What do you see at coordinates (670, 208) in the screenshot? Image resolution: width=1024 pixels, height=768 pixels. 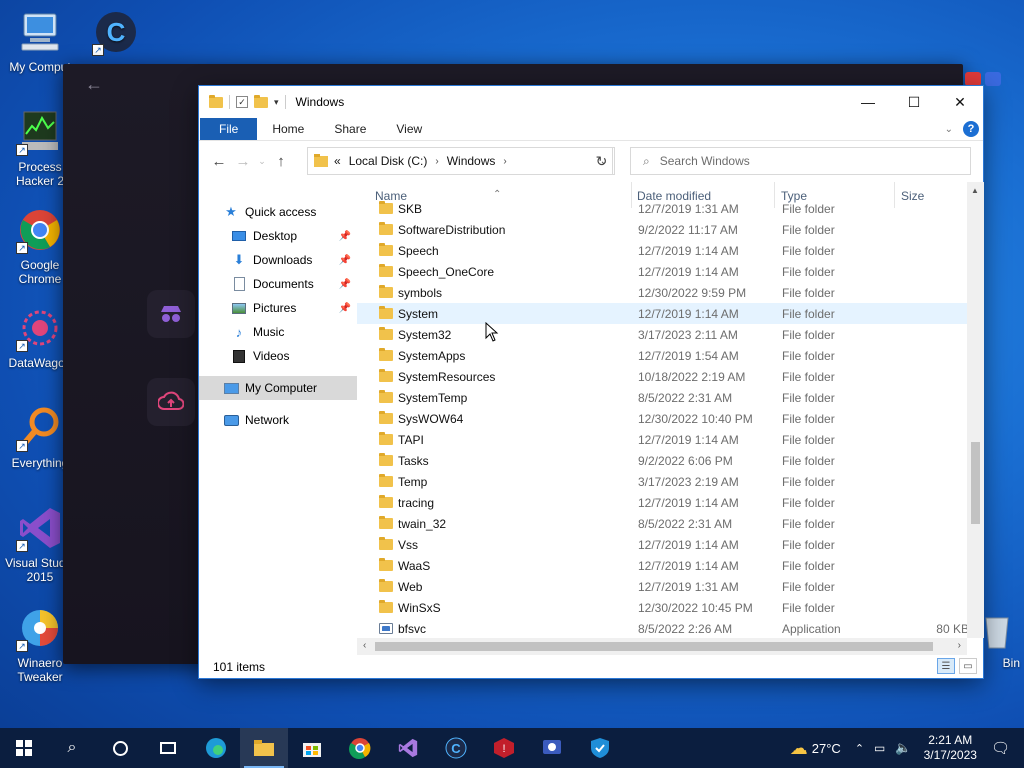 I see `table-row: SKB 12/7/2019 1:31 AM File folder` at bounding box center [670, 208].